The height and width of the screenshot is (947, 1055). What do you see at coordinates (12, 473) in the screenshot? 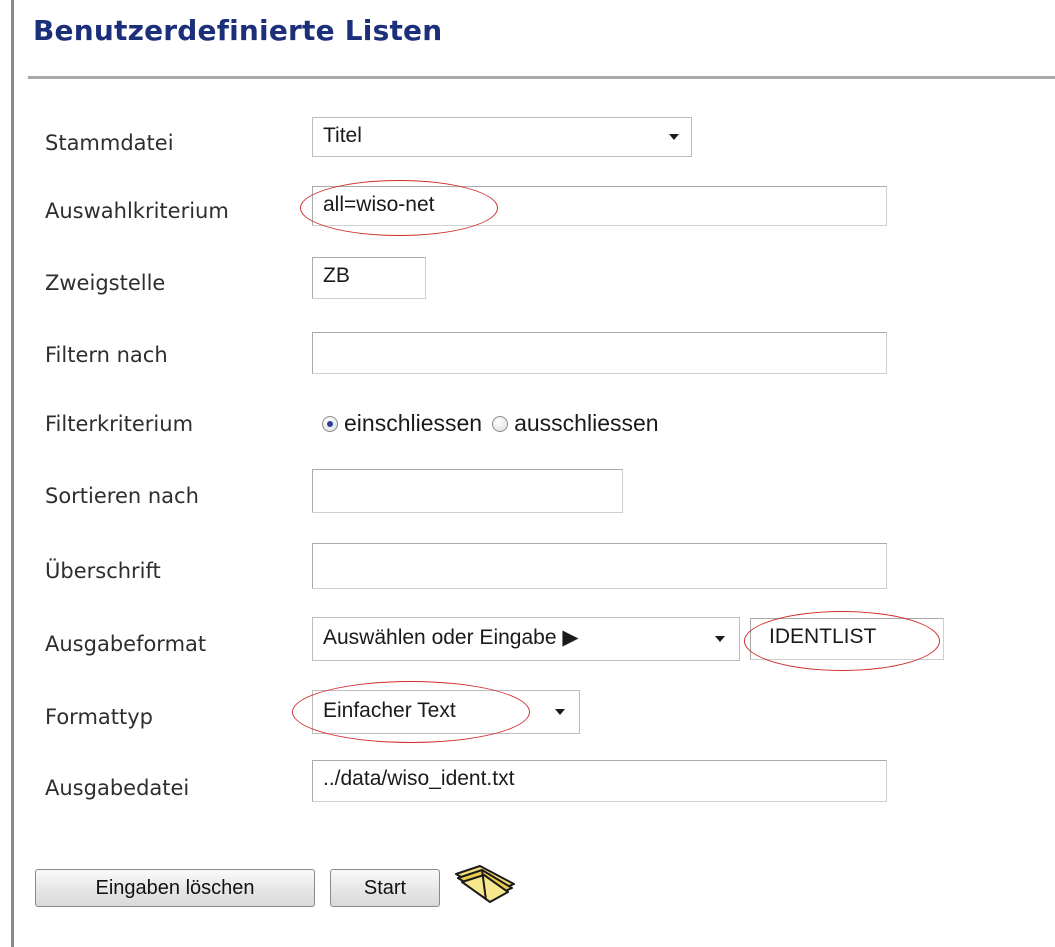
I see `left-border` at bounding box center [12, 473].